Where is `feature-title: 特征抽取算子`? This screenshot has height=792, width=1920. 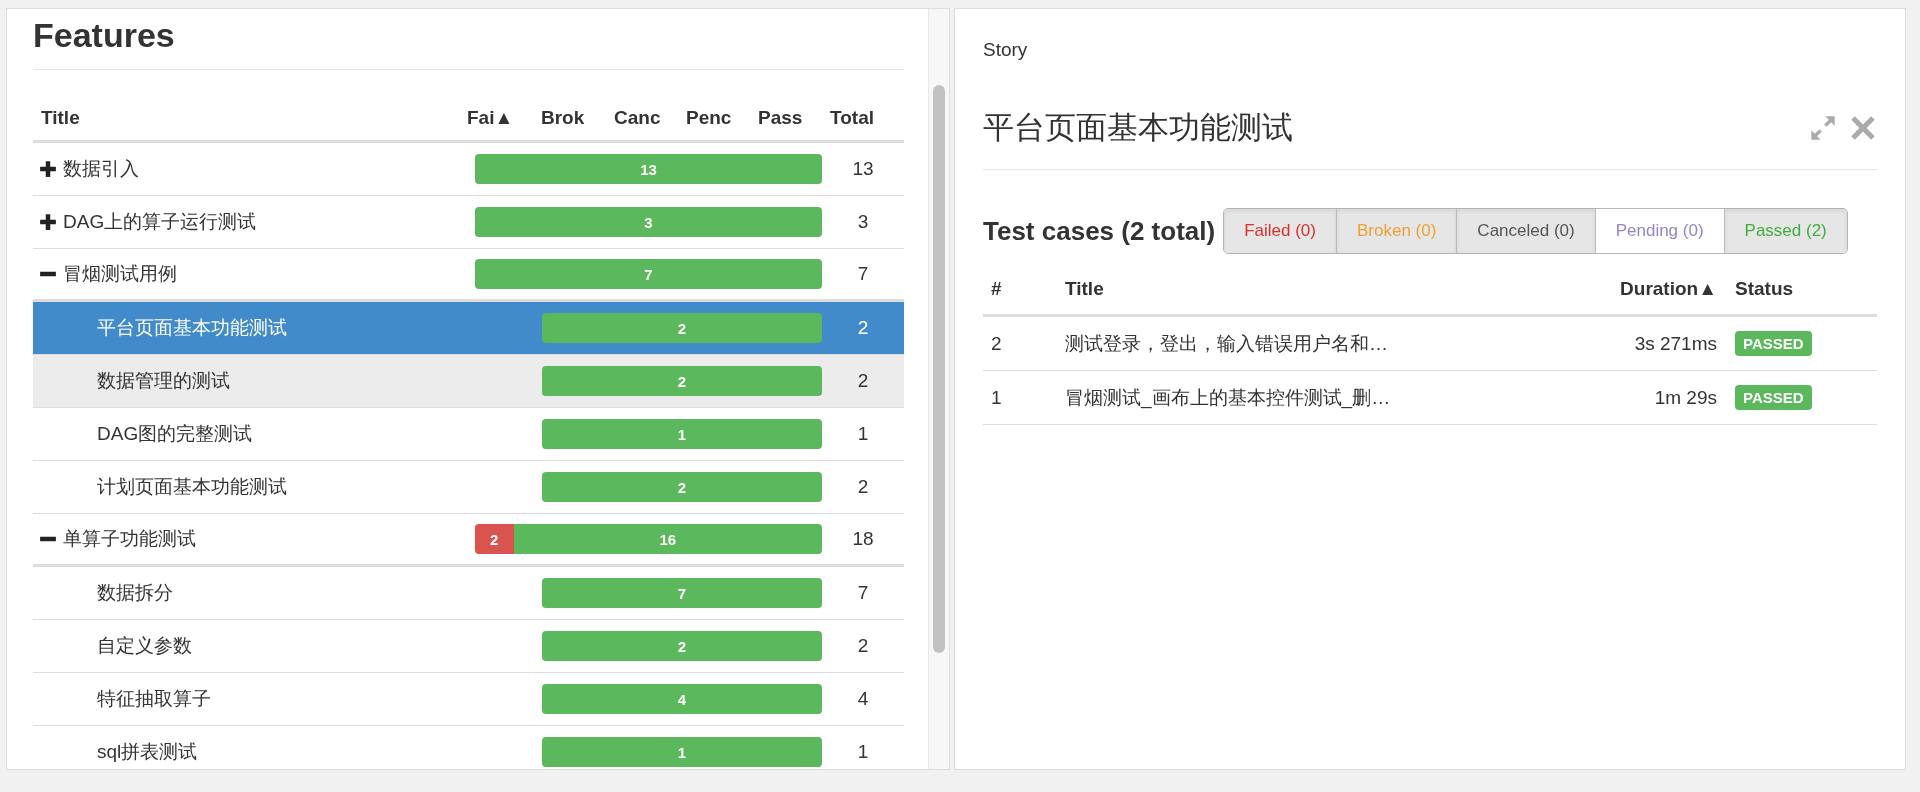
feature-title: 特征抽取算子 is located at coordinates (154, 699).